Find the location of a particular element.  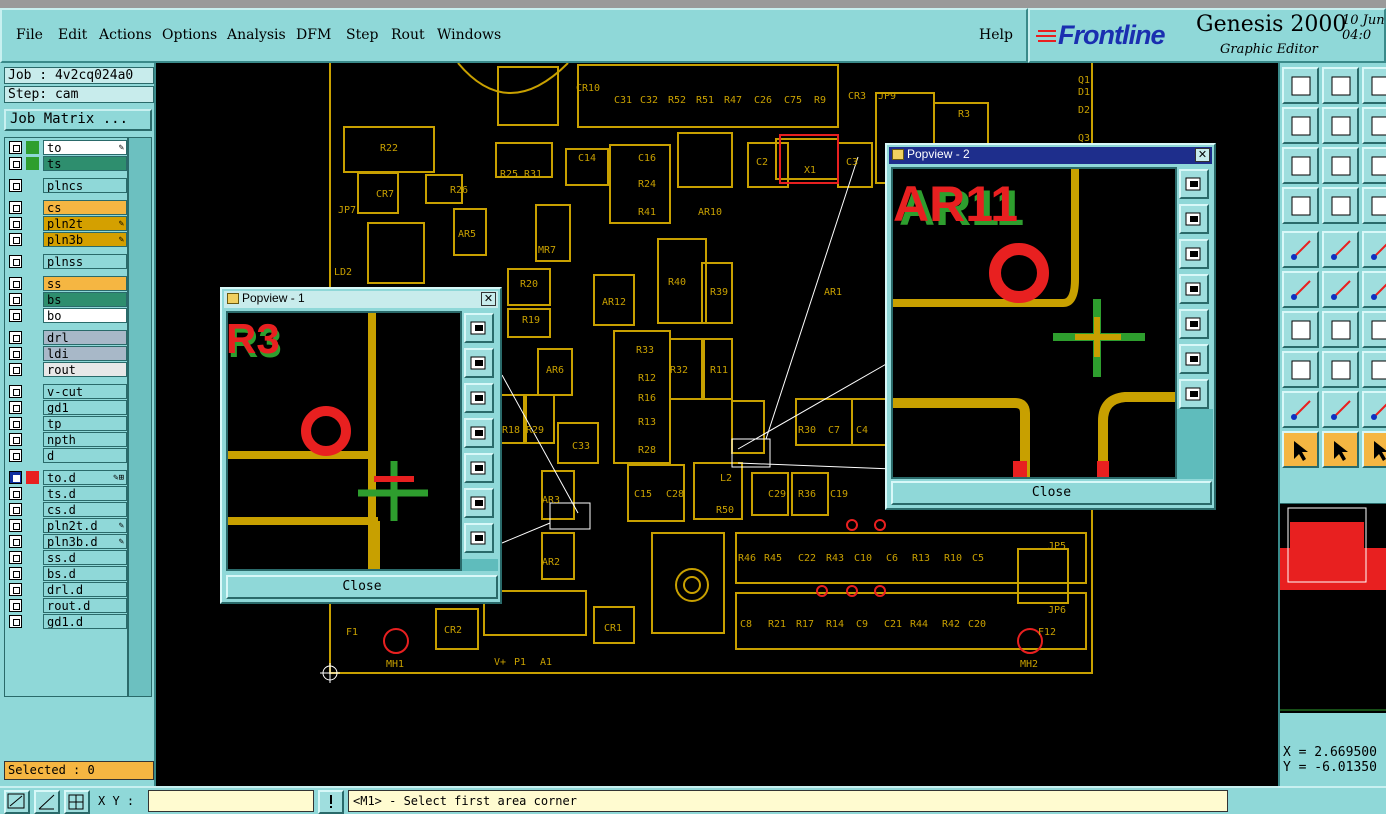

peak-button is located at coordinates (1340, 409).